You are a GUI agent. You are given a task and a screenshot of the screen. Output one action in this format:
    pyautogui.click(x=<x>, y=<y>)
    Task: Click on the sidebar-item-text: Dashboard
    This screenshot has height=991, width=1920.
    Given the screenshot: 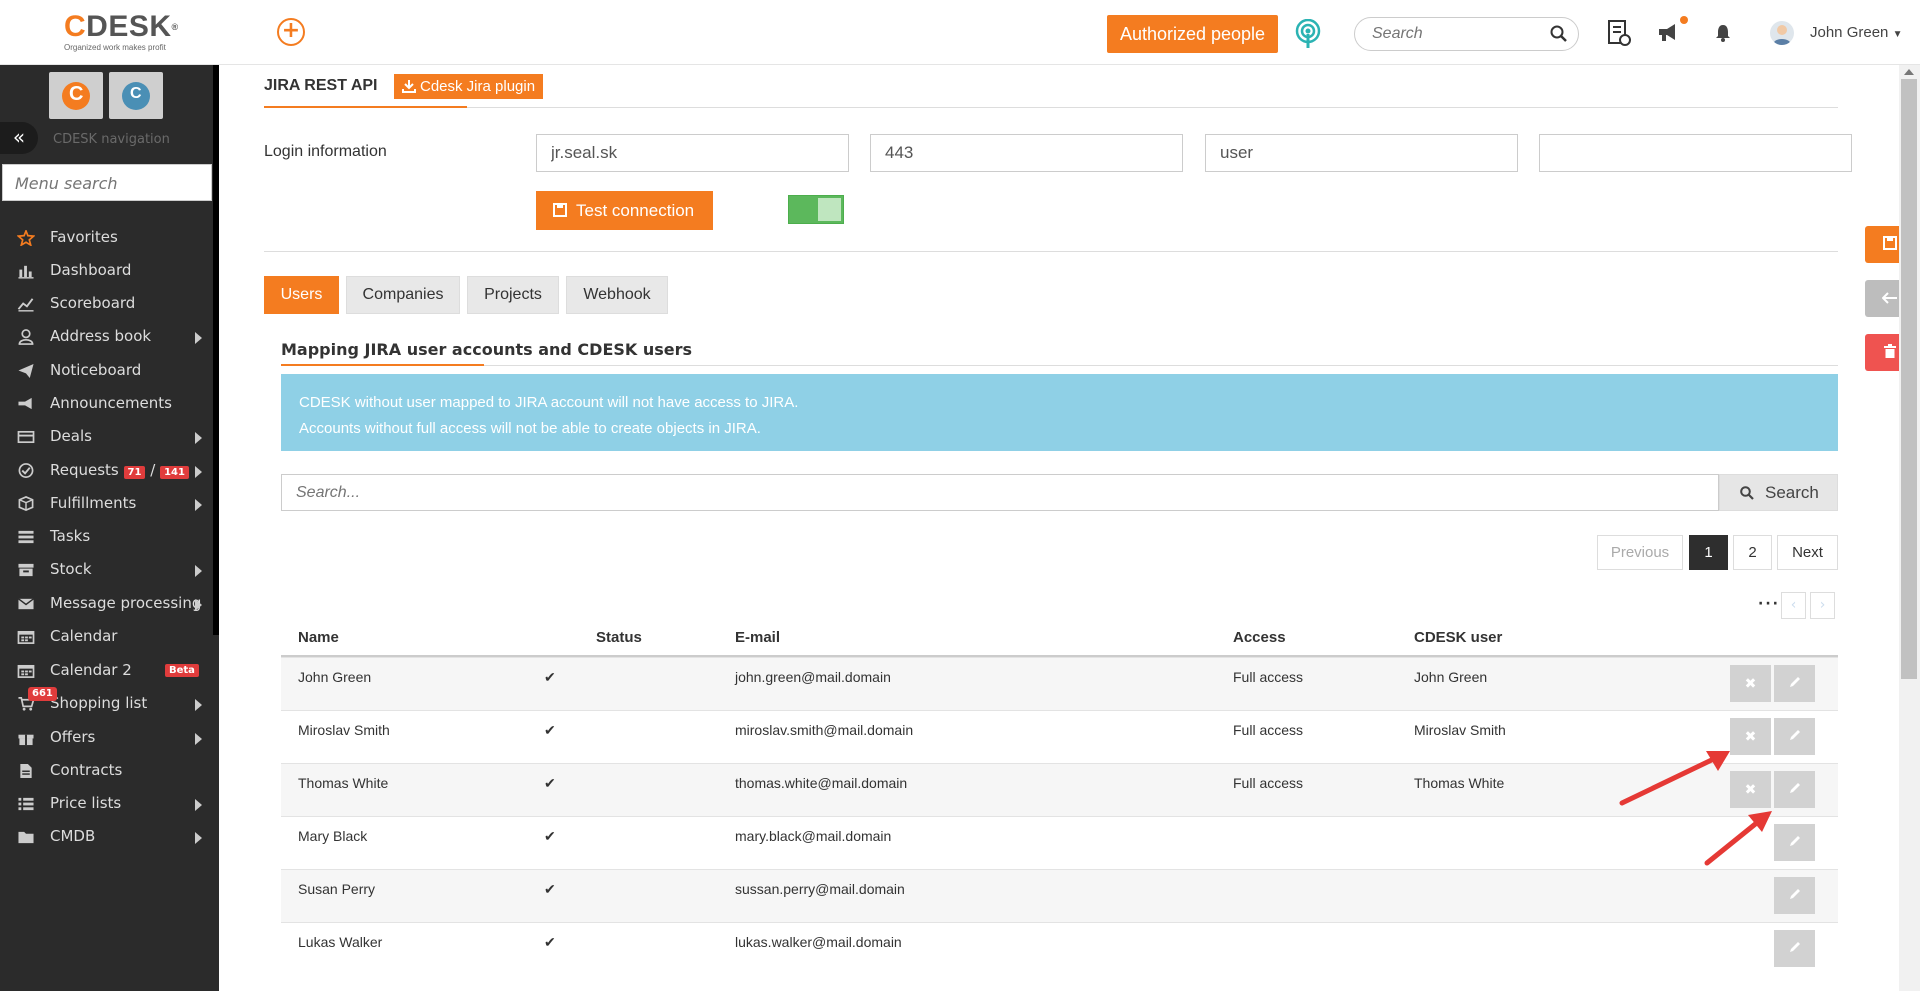 What is the action you would take?
    pyautogui.click(x=91, y=270)
    